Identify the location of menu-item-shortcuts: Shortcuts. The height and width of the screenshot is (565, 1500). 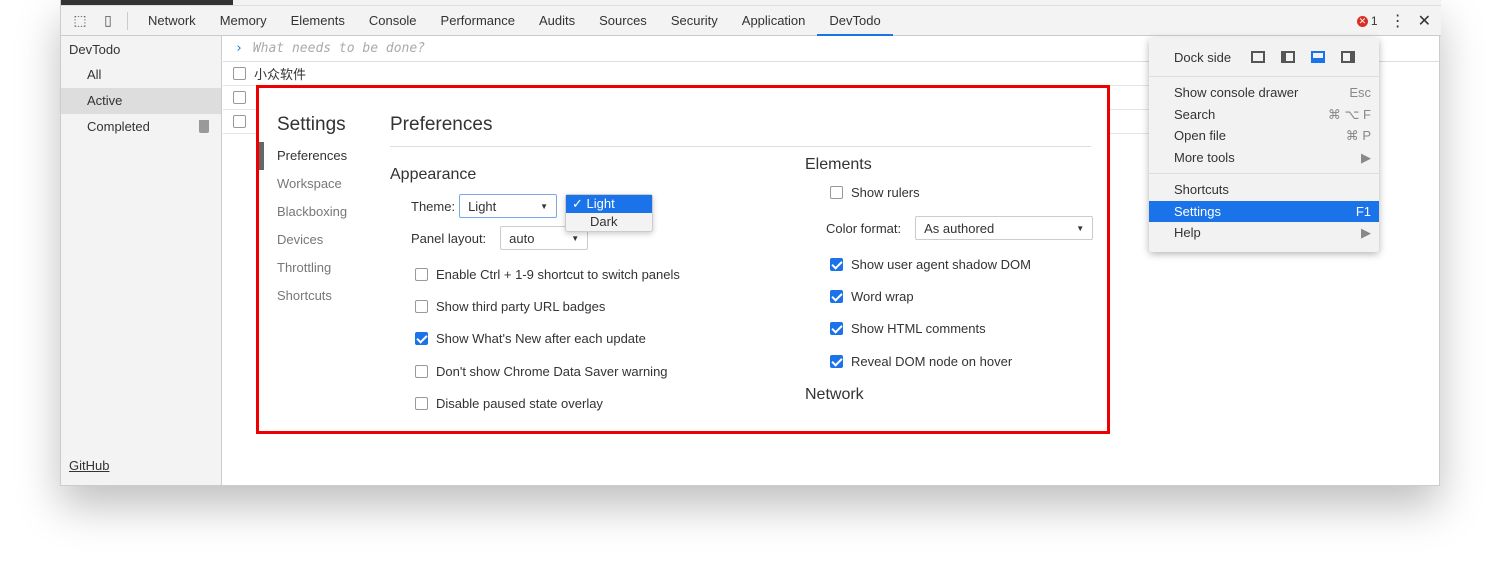
(1264, 190).